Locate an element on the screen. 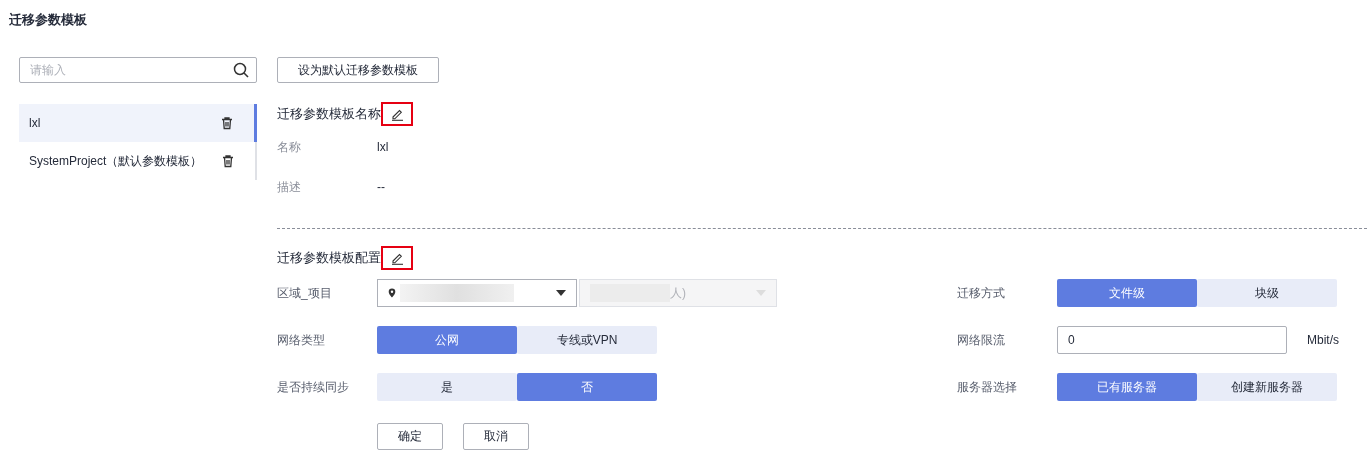  field-label: 名称 is located at coordinates (289, 147).